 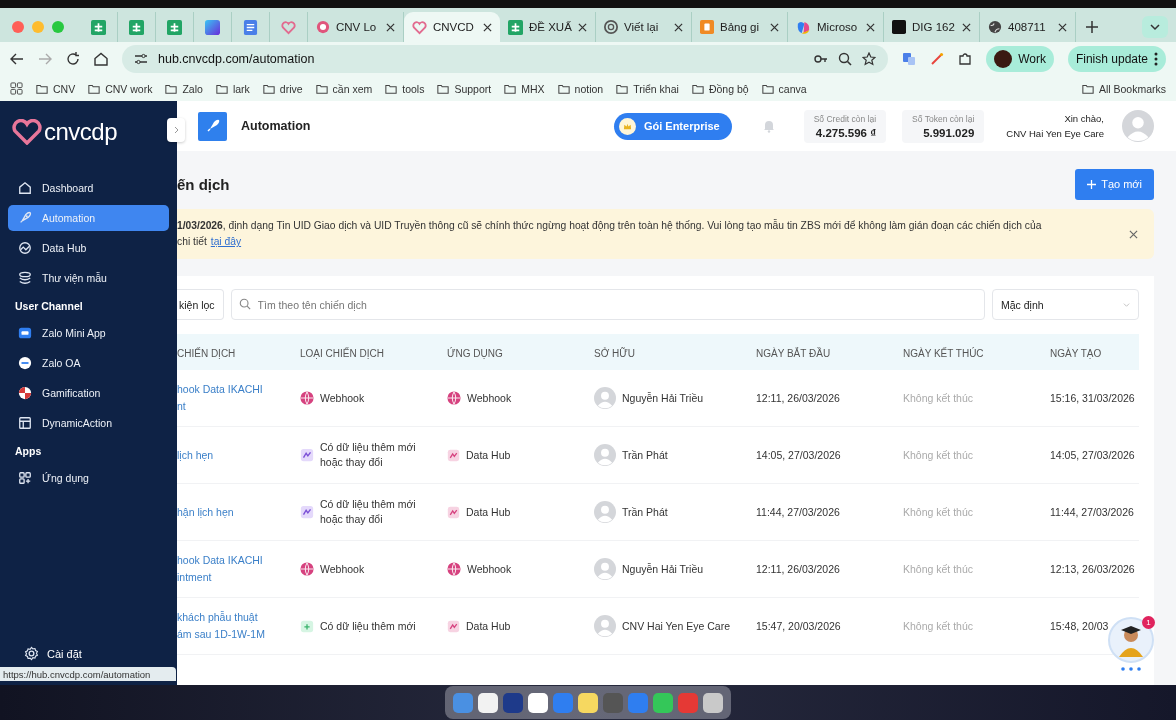 I want to click on data-hub-icon, so click(x=453, y=455).